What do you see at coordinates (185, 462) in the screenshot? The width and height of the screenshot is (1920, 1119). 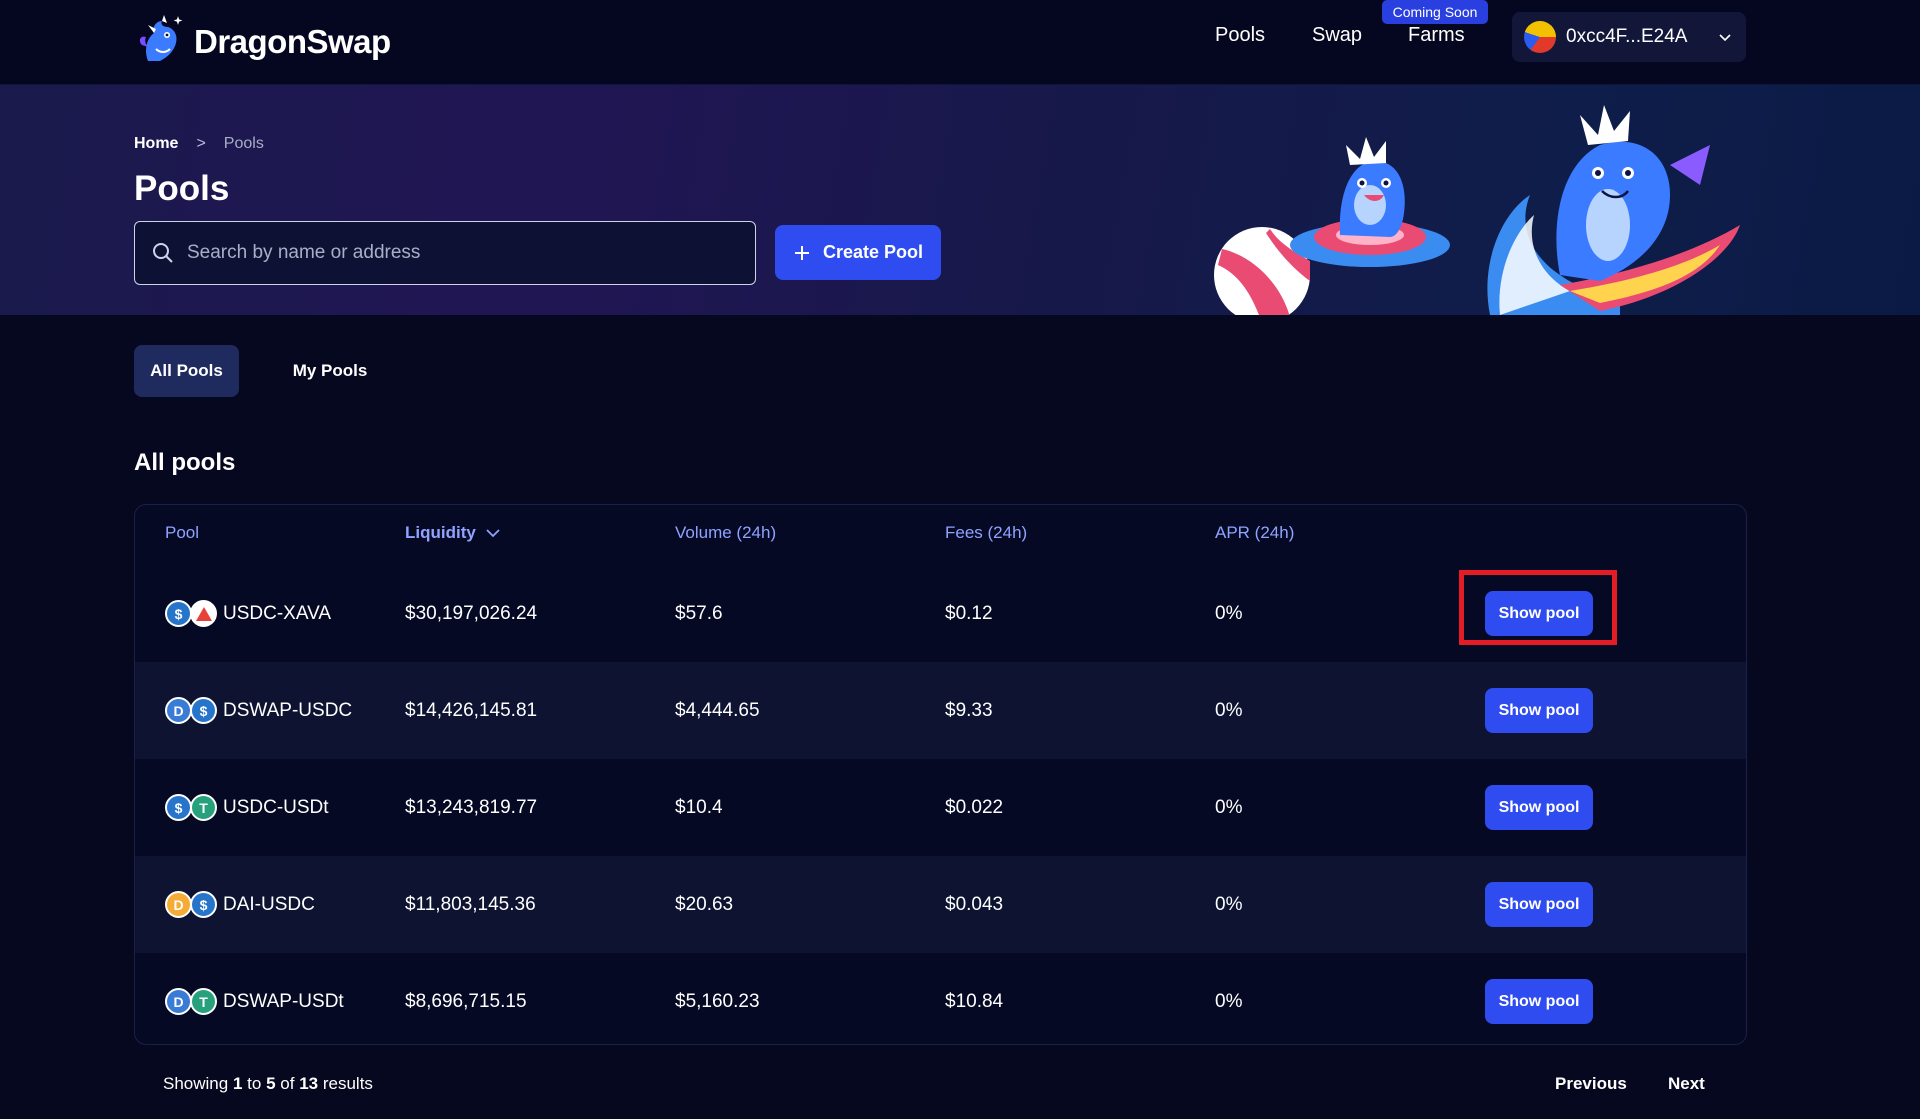 I see `section-title: All pools` at bounding box center [185, 462].